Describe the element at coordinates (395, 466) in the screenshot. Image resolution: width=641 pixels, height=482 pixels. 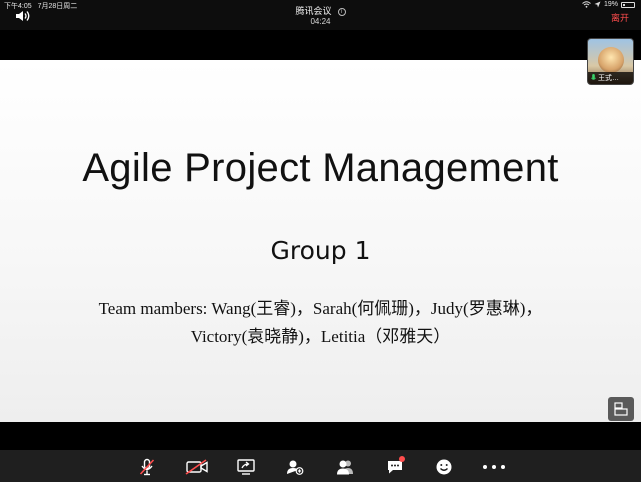
I see `chat-button` at that location.